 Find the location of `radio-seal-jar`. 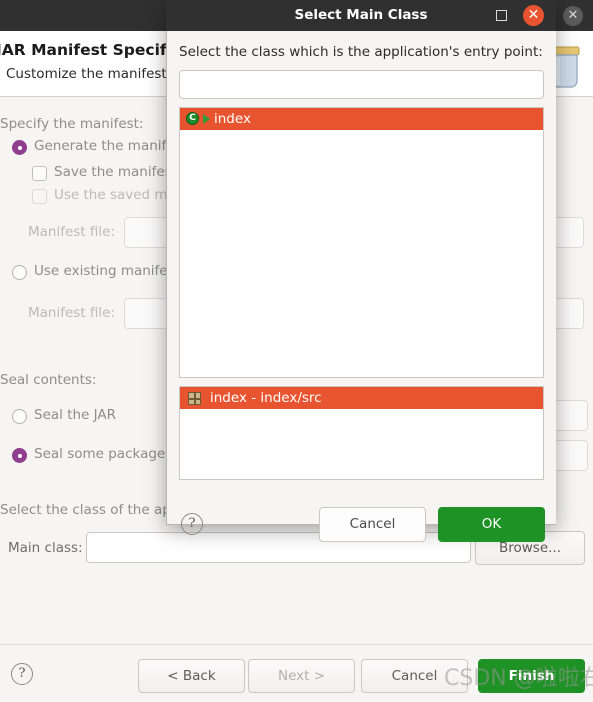

radio-seal-jar is located at coordinates (19, 416).